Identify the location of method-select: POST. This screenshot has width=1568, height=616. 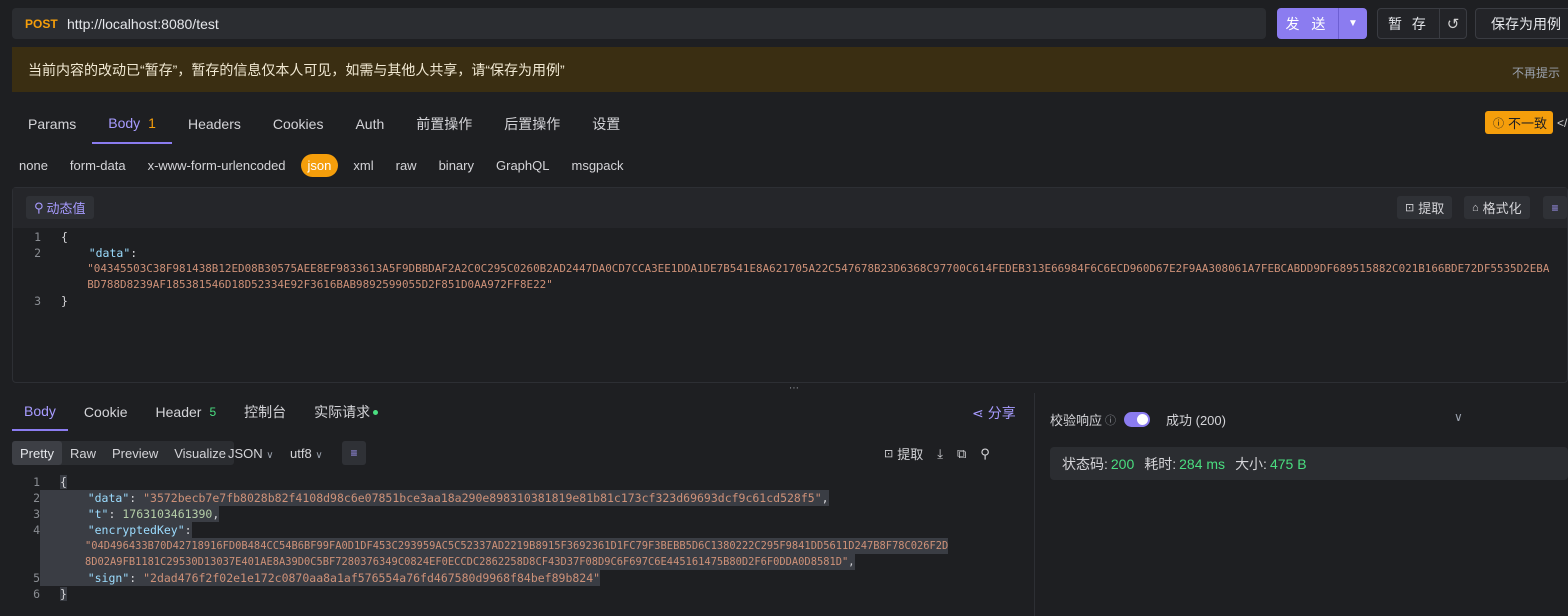
(46, 24).